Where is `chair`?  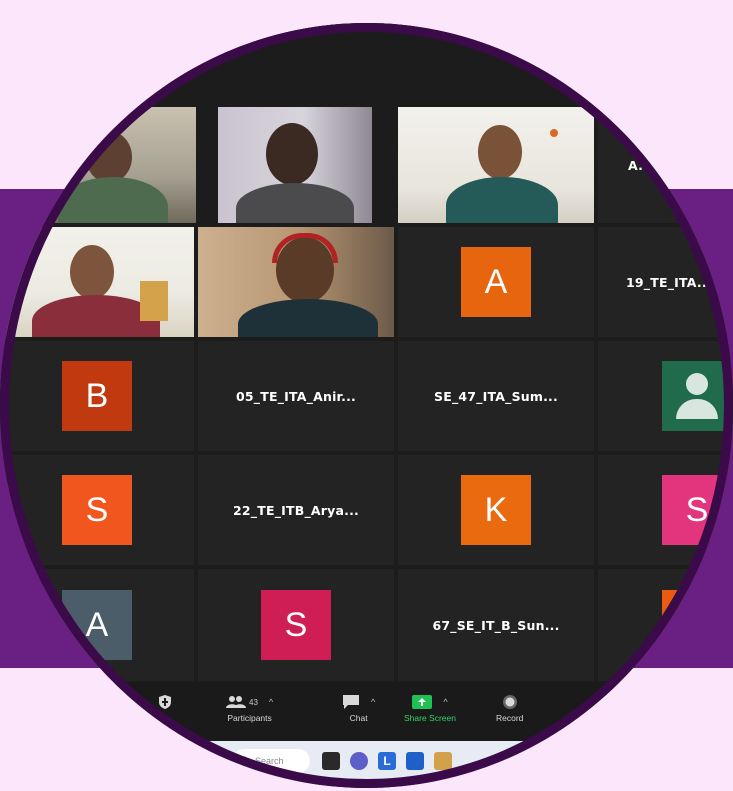 chair is located at coordinates (154, 301).